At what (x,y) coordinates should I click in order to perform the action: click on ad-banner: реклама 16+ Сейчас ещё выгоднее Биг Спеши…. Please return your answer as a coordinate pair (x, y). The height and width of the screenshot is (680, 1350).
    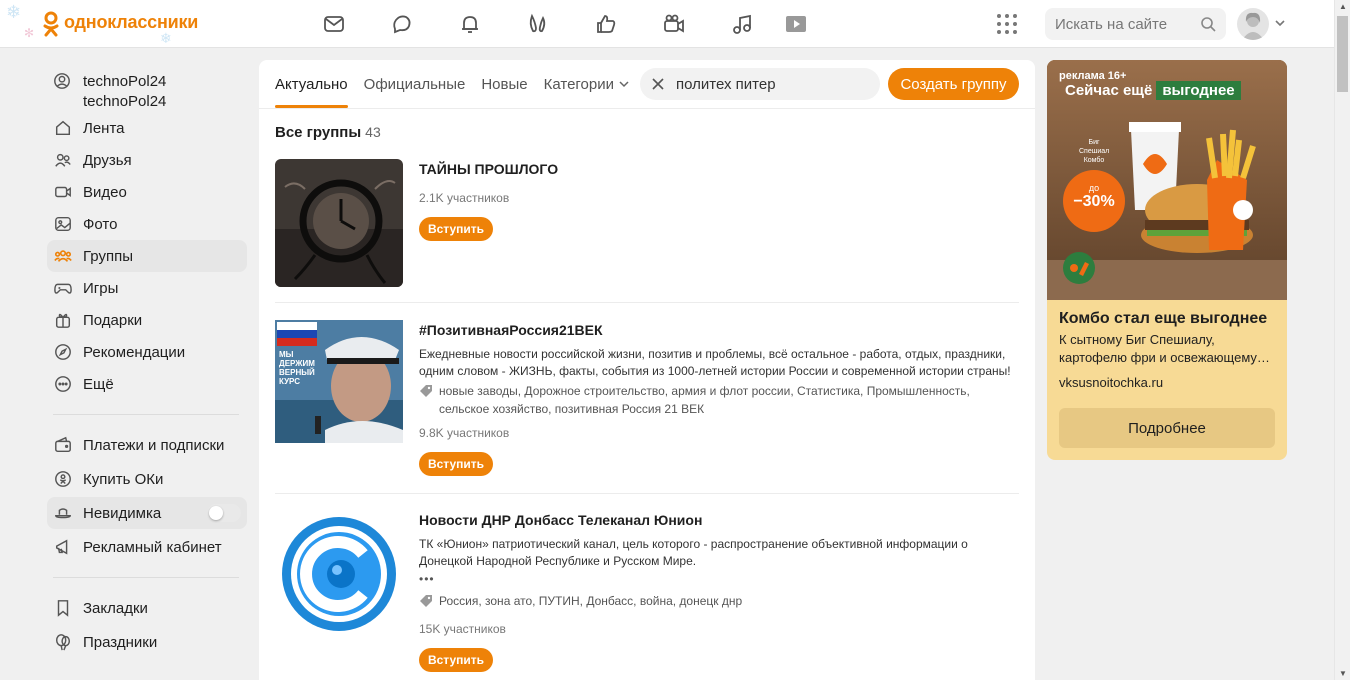
    Looking at the image, I should click on (1167, 260).